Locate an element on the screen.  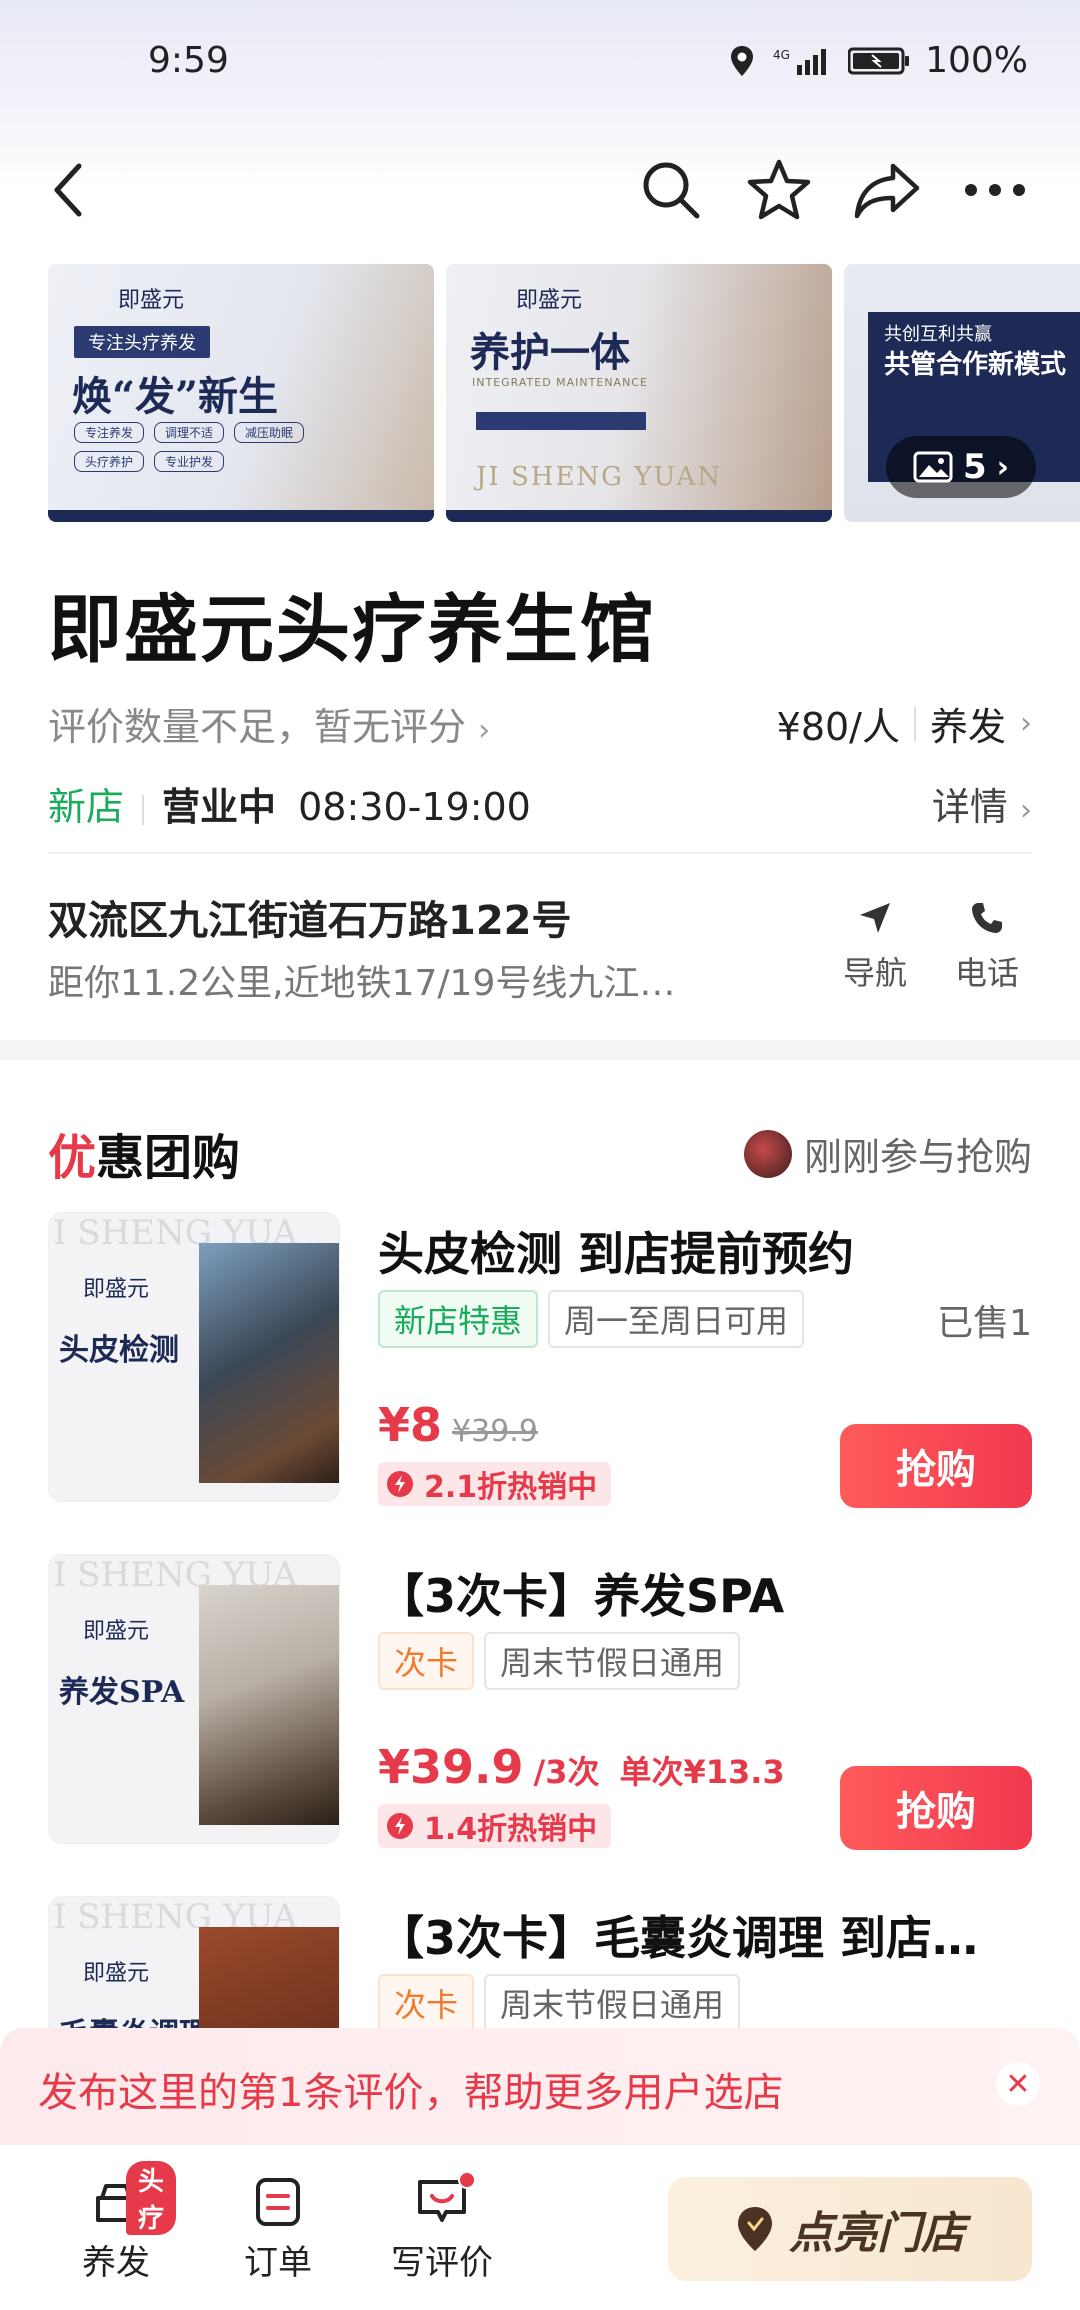
light-up-store-label: 点亮门店 is located at coordinates (877, 2233).